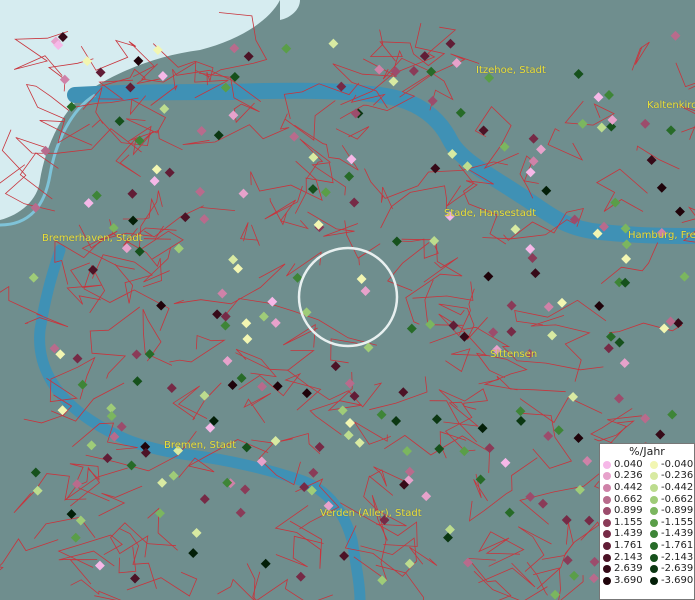  What do you see at coordinates (348, 297) in the screenshot?
I see `selection-circle` at bounding box center [348, 297].